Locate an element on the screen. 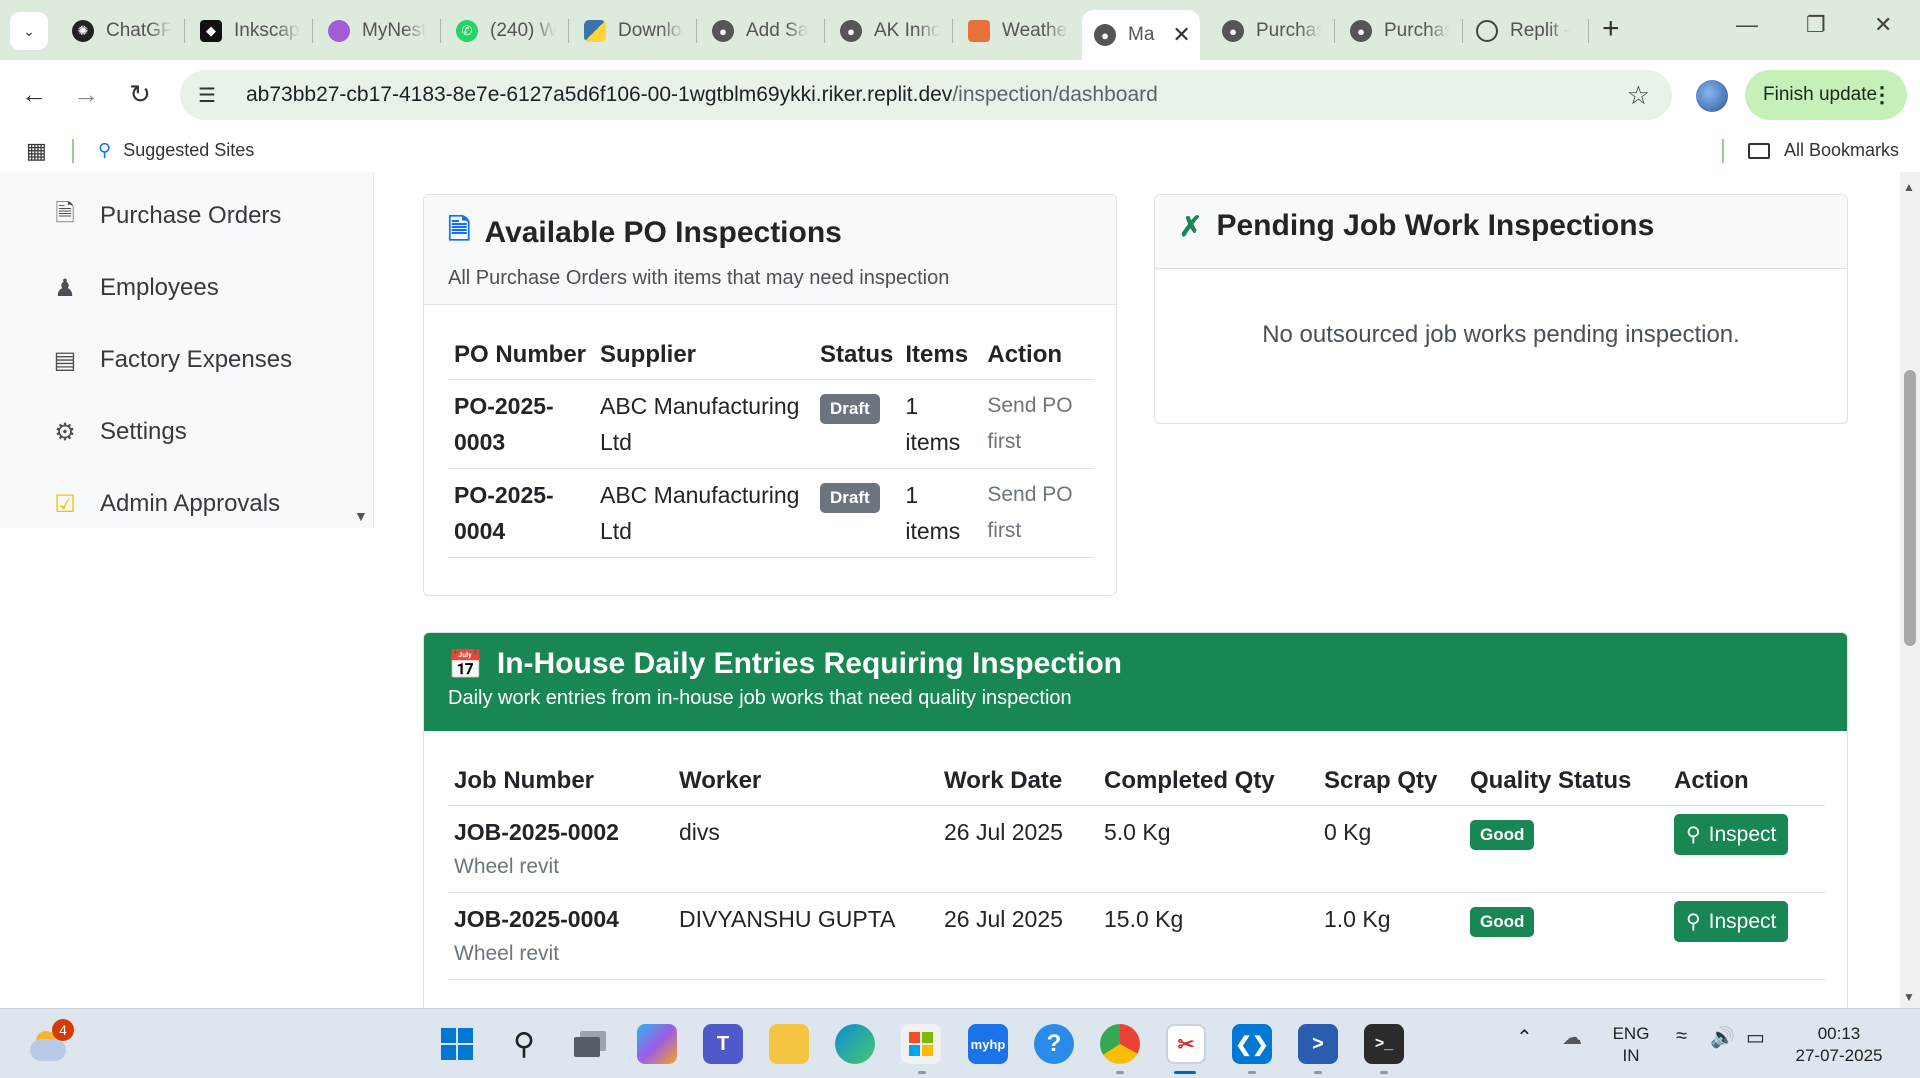 This screenshot has width=1920, height=1078. sidebar-scroll-down-icon: ▼ is located at coordinates (361, 516).